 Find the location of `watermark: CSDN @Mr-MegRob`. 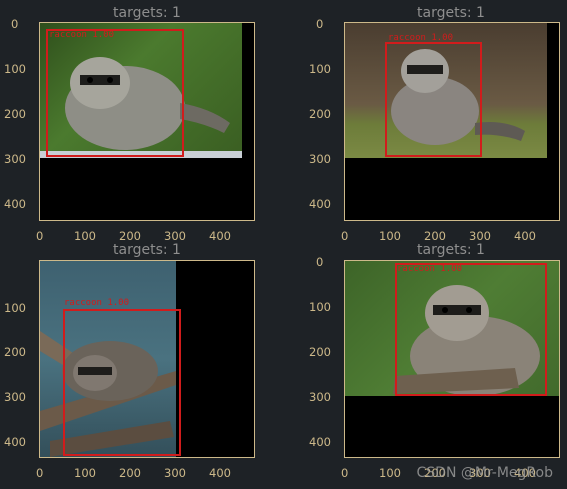

watermark: CSDN @Mr-MegRob is located at coordinates (485, 473).